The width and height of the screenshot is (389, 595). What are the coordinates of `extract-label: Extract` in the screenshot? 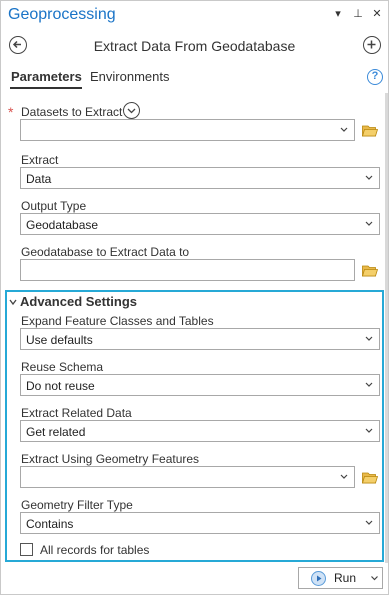 It's located at (40, 160).